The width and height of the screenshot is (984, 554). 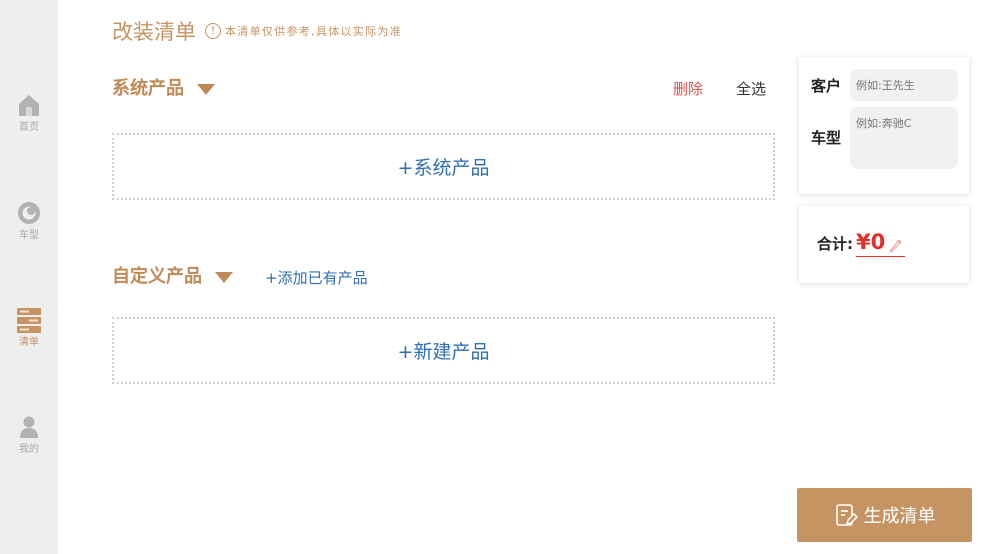 I want to click on customer-info-card: 客户 车型, so click(x=884, y=125).